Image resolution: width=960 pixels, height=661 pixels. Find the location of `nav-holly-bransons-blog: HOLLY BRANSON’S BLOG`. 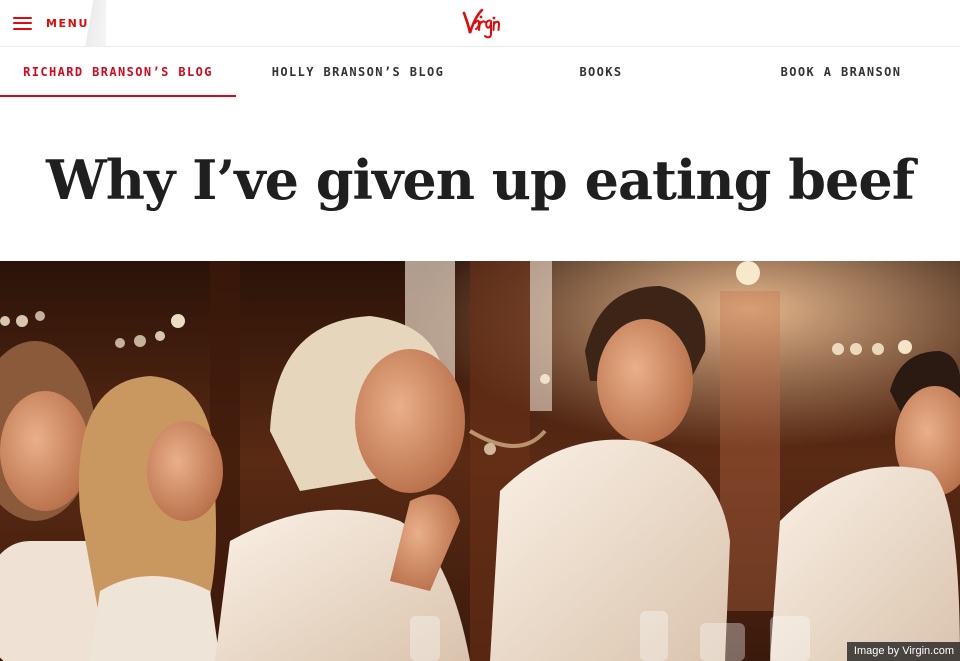

nav-holly-bransons-blog: HOLLY BRANSON’S BLOG is located at coordinates (358, 72).